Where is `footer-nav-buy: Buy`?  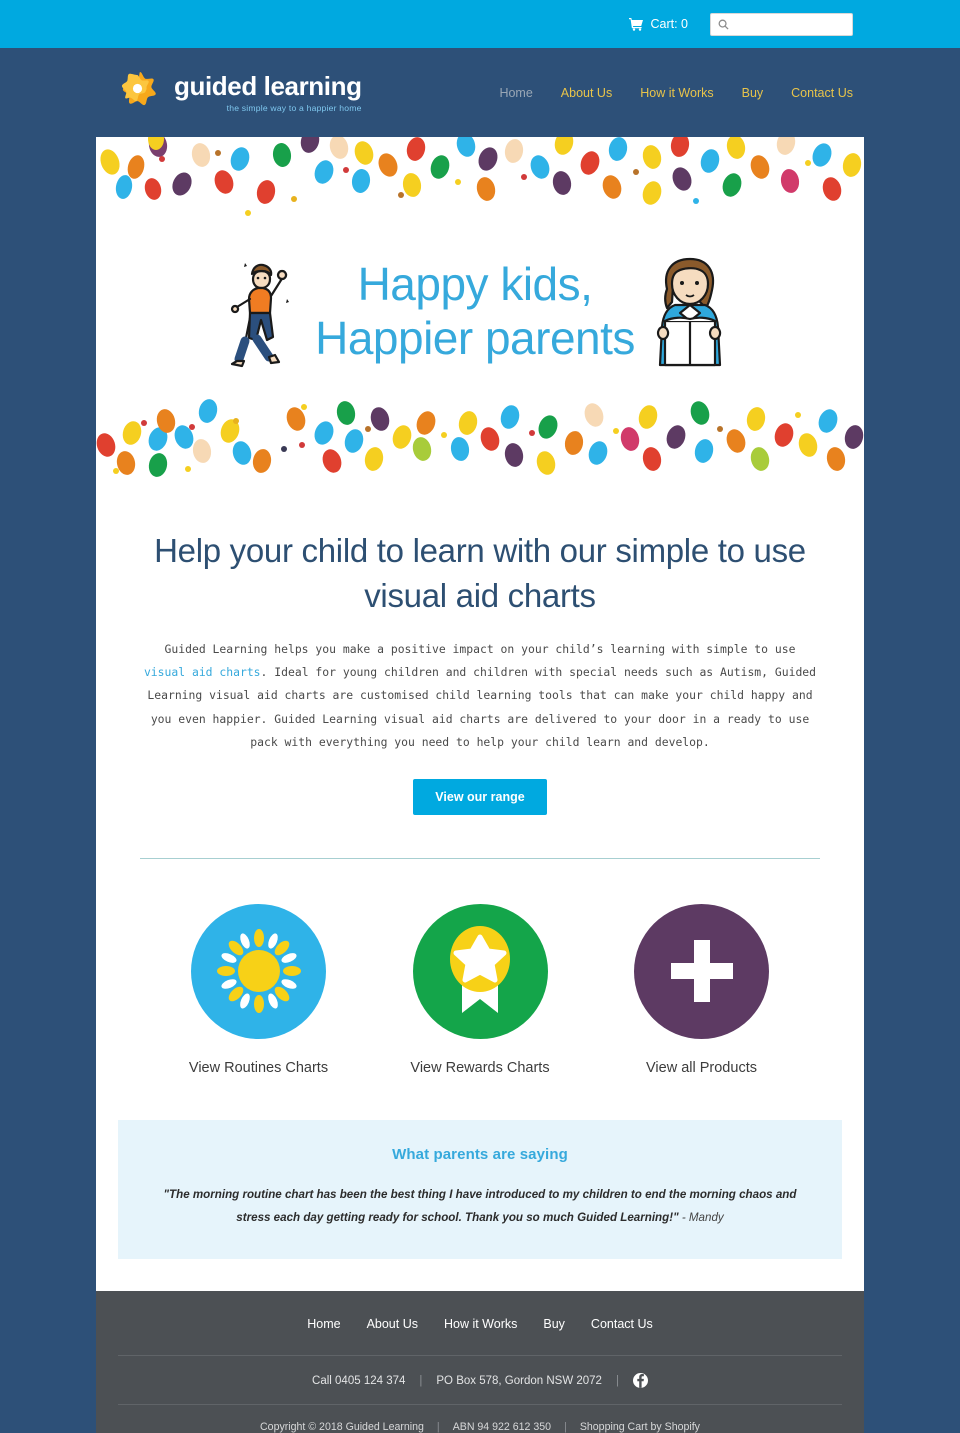 footer-nav-buy: Buy is located at coordinates (554, 1324).